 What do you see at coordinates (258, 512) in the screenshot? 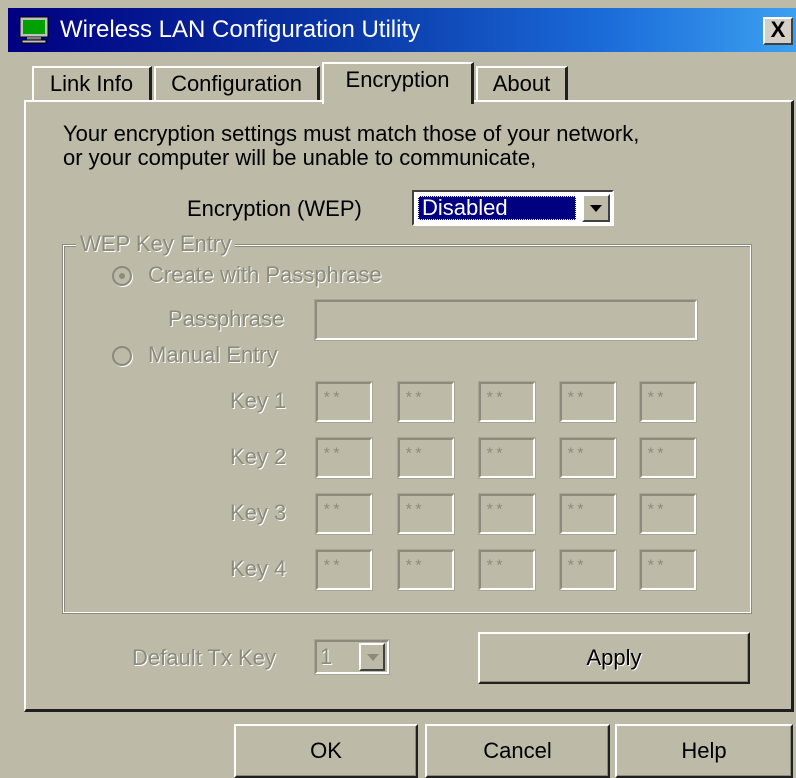
I see `key-label: Key 3` at bounding box center [258, 512].